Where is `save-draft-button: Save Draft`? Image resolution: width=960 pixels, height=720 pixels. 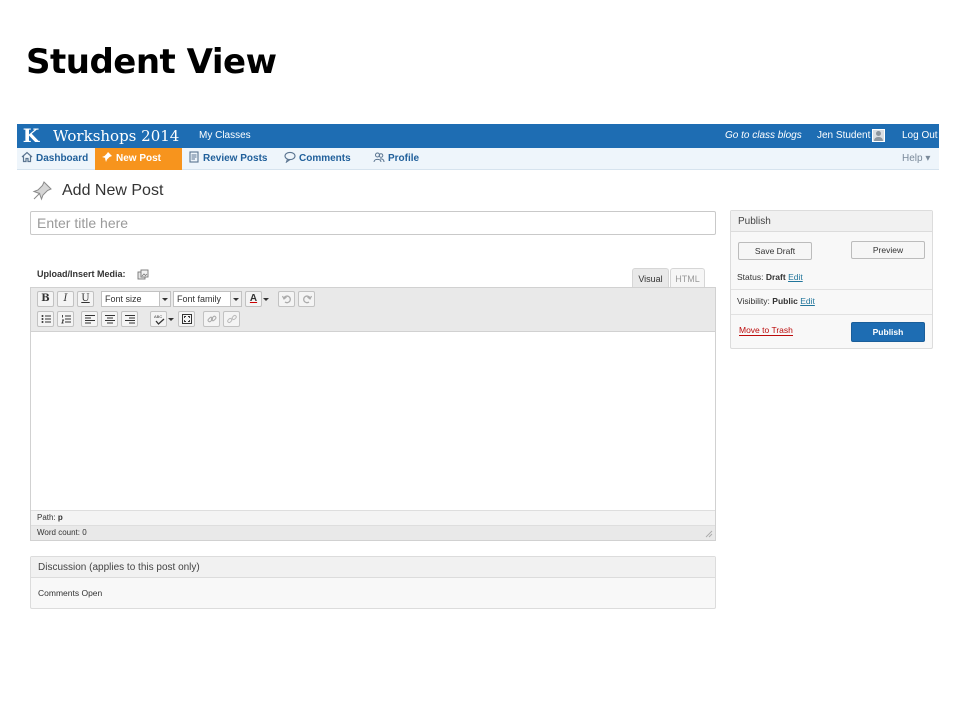 save-draft-button: Save Draft is located at coordinates (775, 251).